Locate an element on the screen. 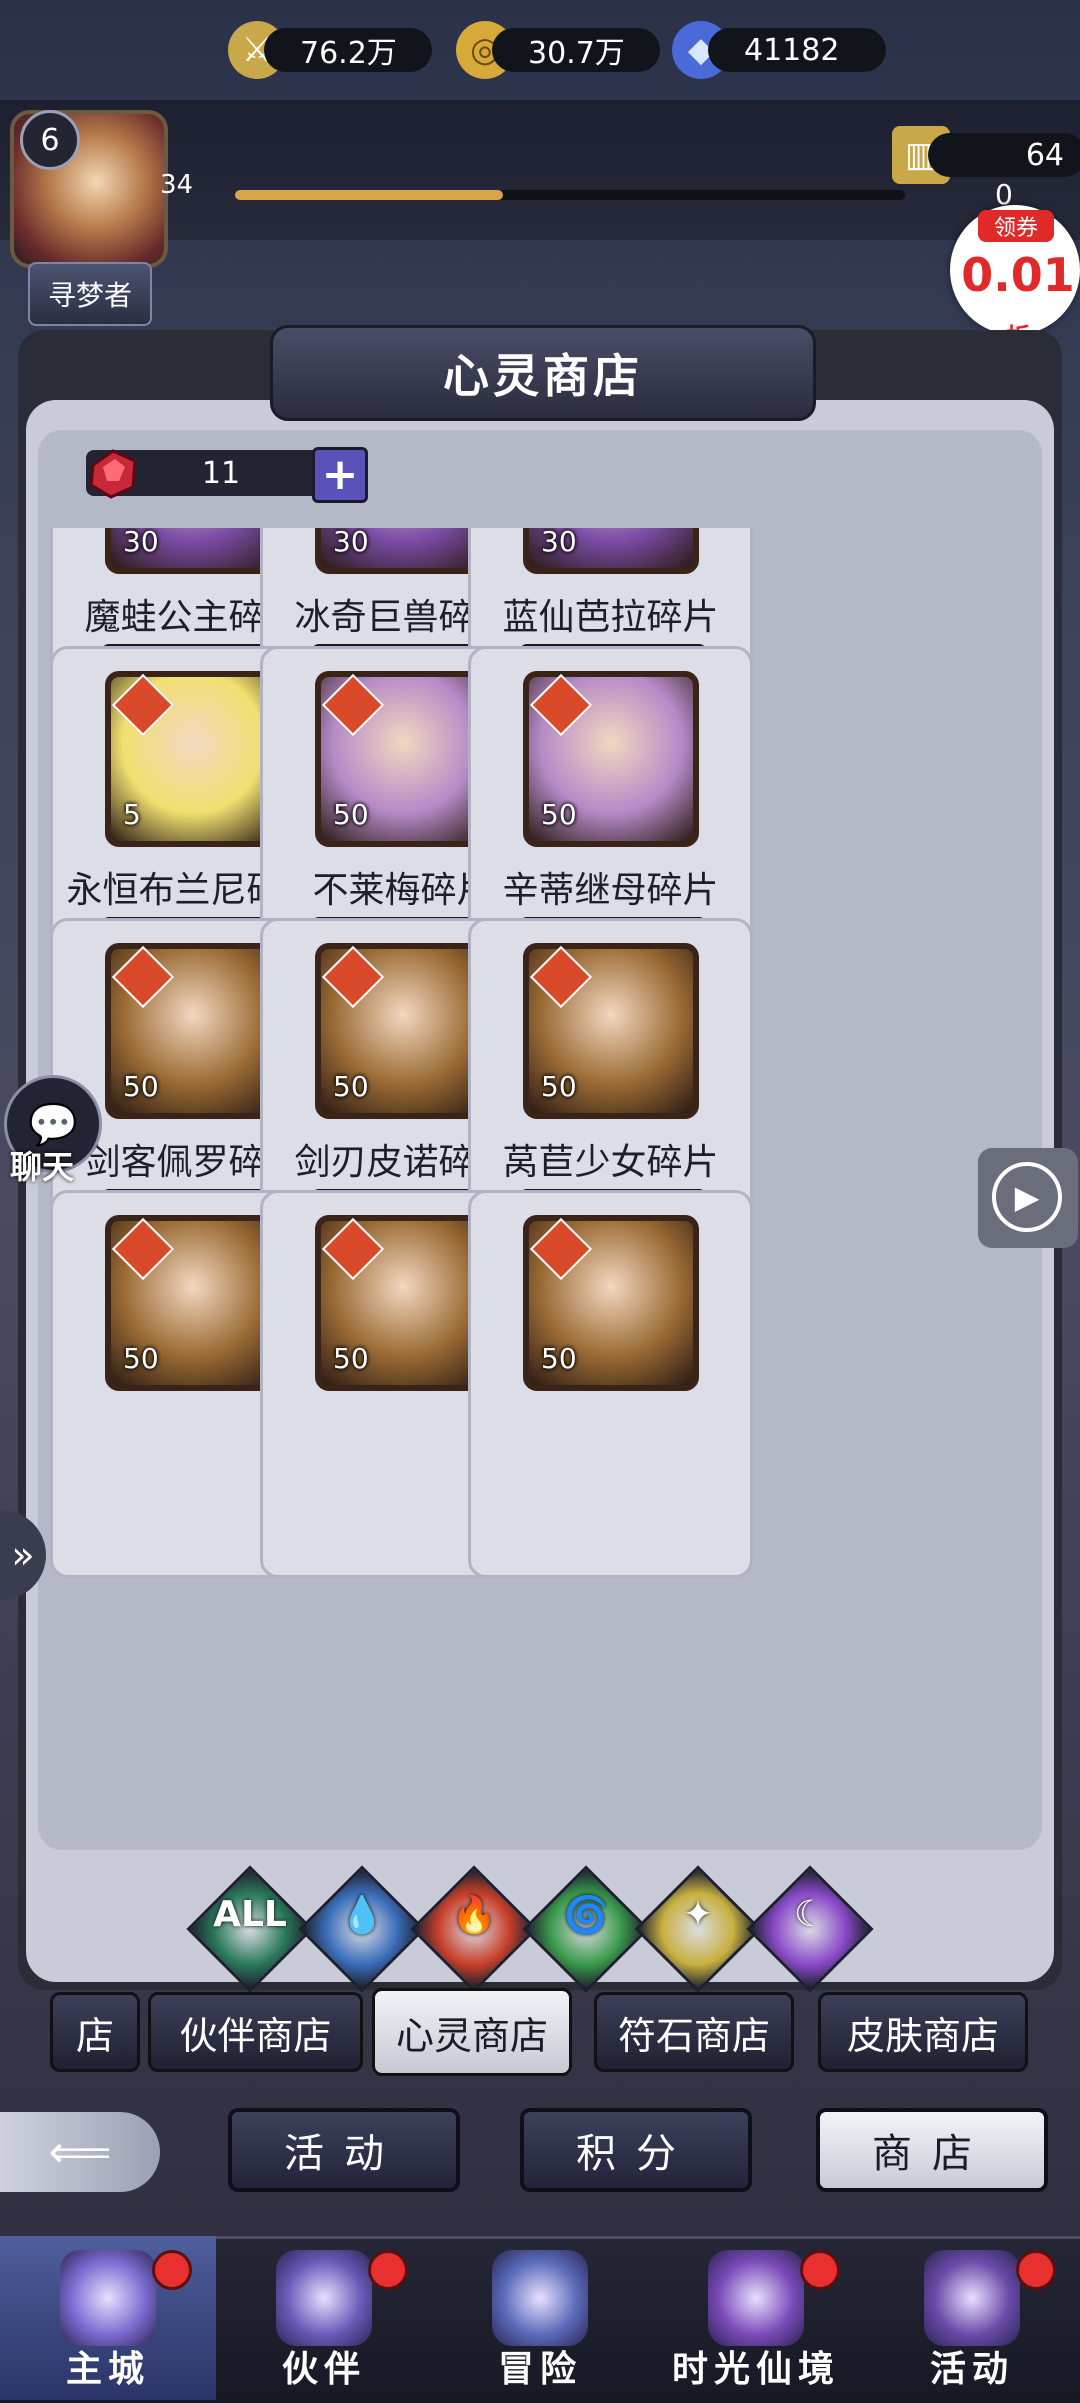  double-chevron-right-icon: » is located at coordinates (23, 1555).